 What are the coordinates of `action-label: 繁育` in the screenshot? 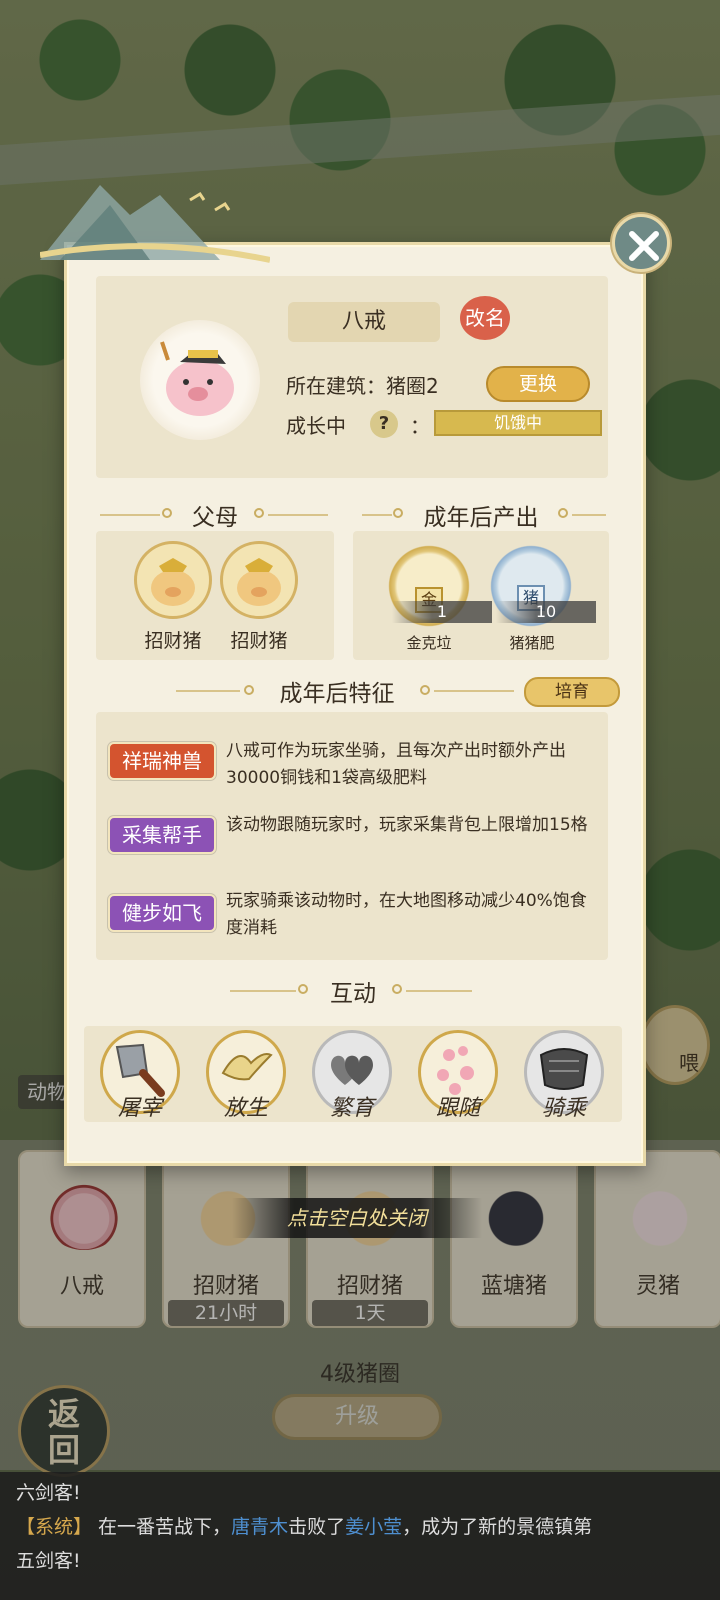 It's located at (351, 1108).